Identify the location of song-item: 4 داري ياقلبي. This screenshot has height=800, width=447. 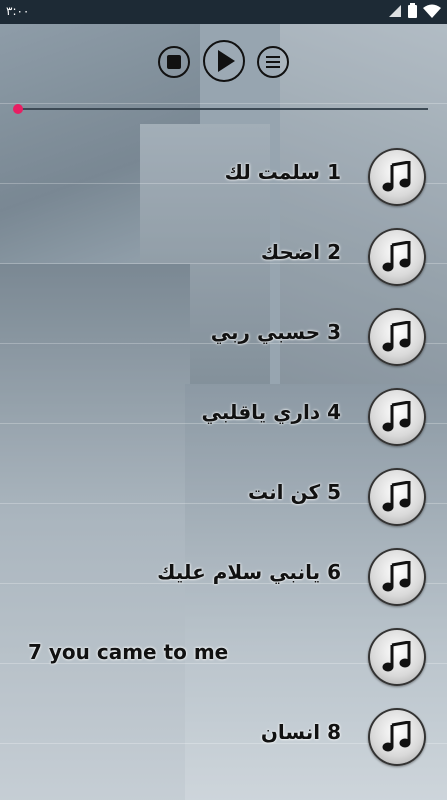
(223, 416).